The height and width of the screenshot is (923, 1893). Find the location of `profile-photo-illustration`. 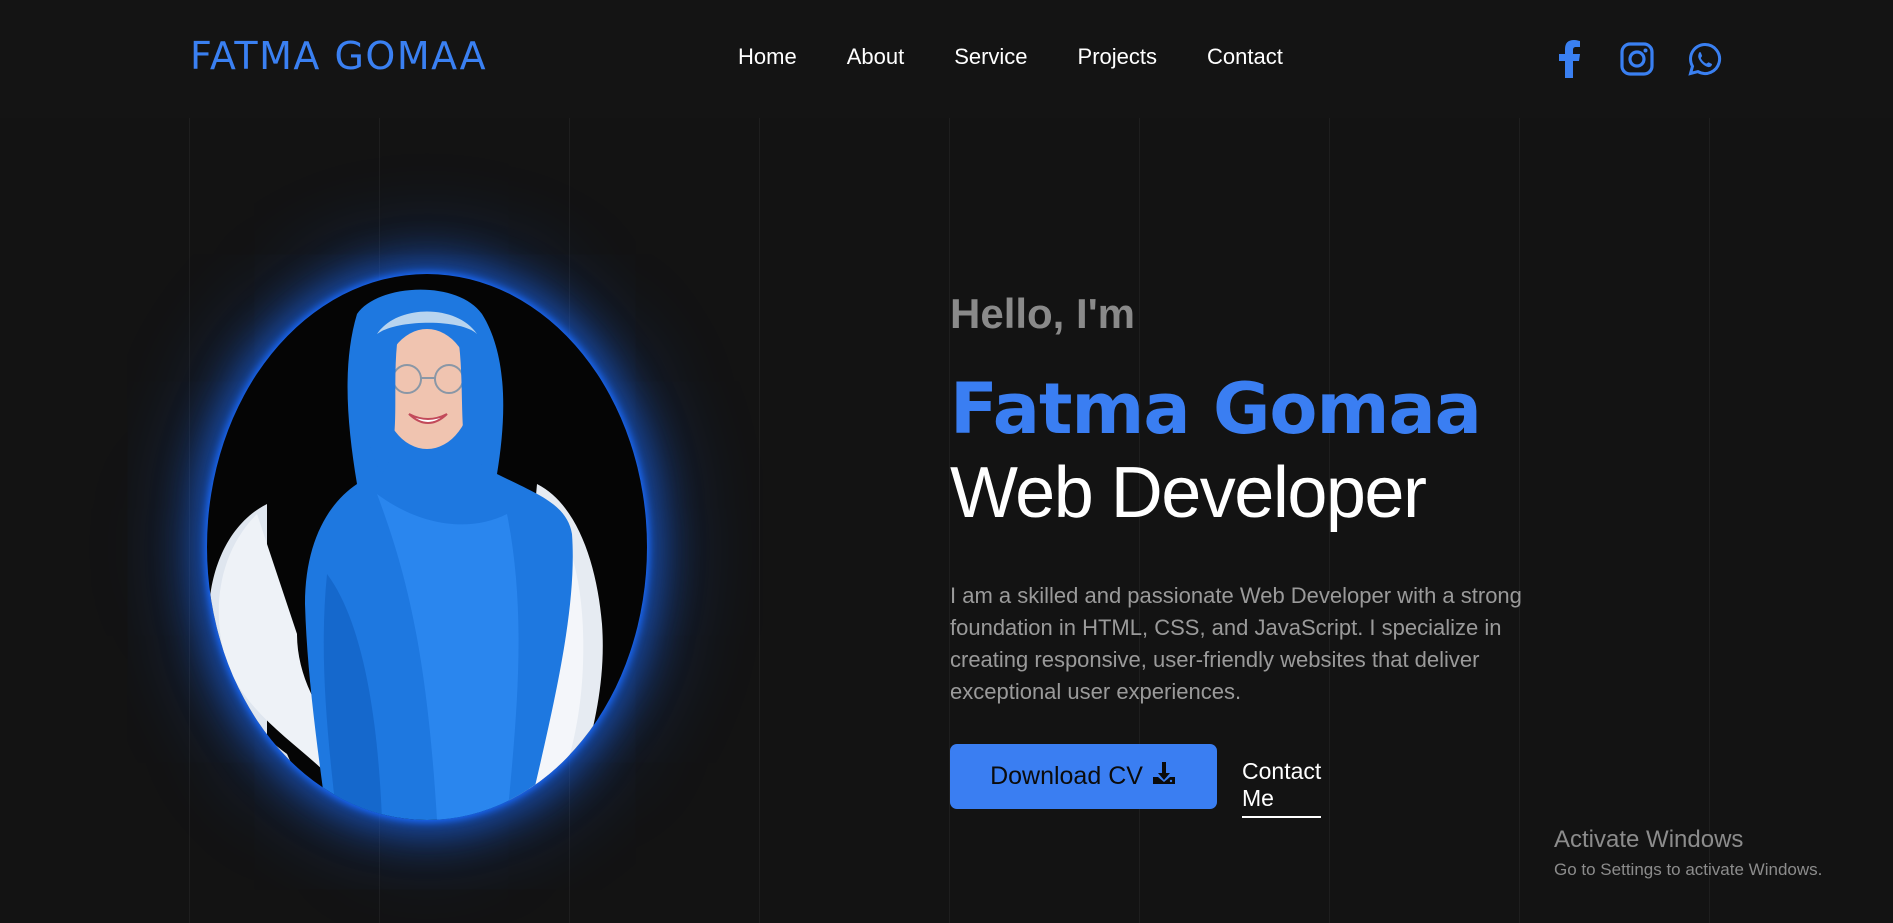

profile-photo-illustration is located at coordinates (405, 554).